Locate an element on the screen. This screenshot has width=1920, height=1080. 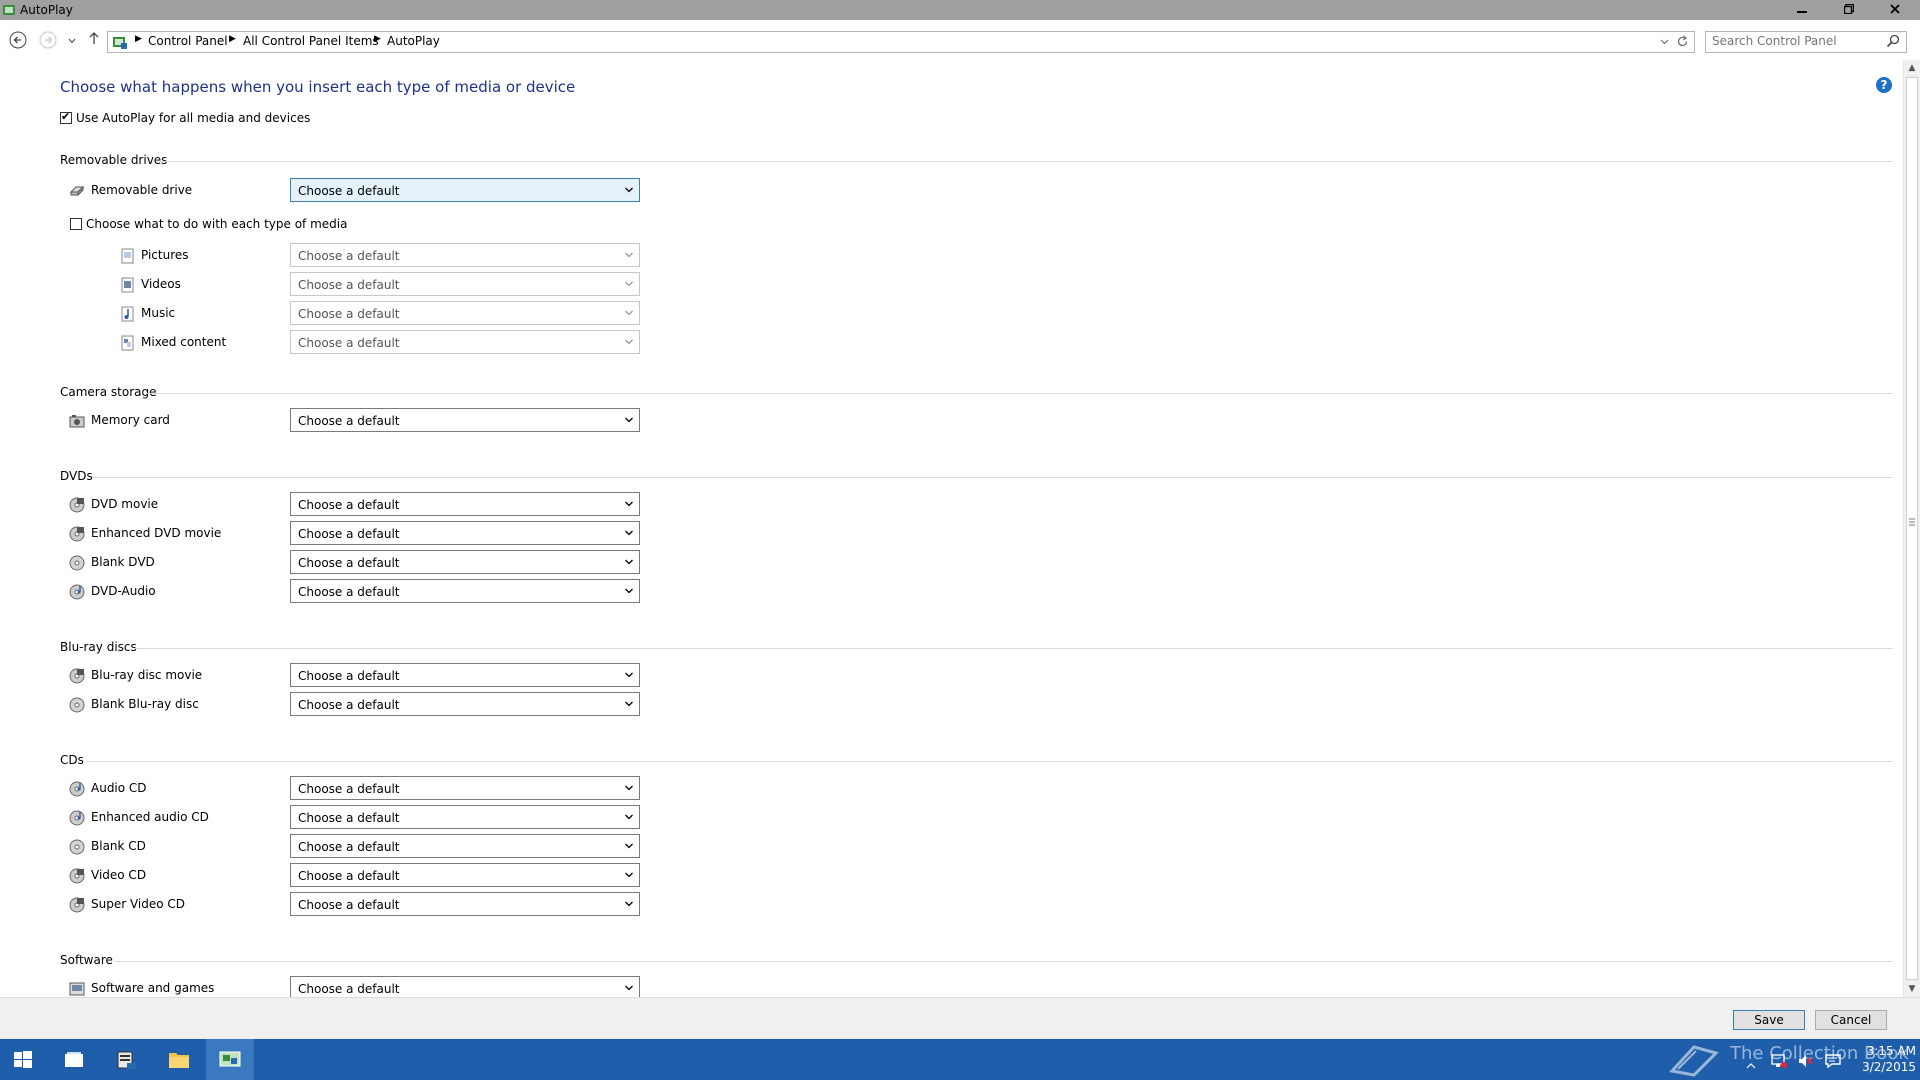
back-button is located at coordinates (18, 41).